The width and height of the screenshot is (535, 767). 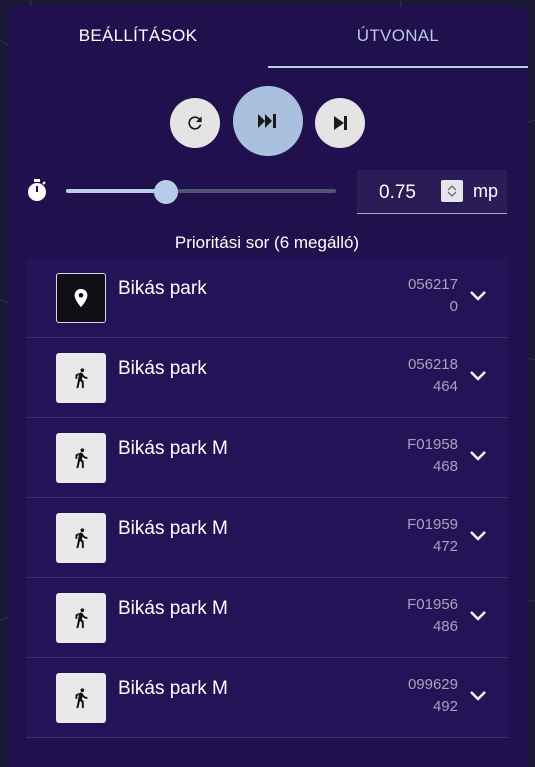 I want to click on stop-code: 056218 464, so click(x=433, y=376).